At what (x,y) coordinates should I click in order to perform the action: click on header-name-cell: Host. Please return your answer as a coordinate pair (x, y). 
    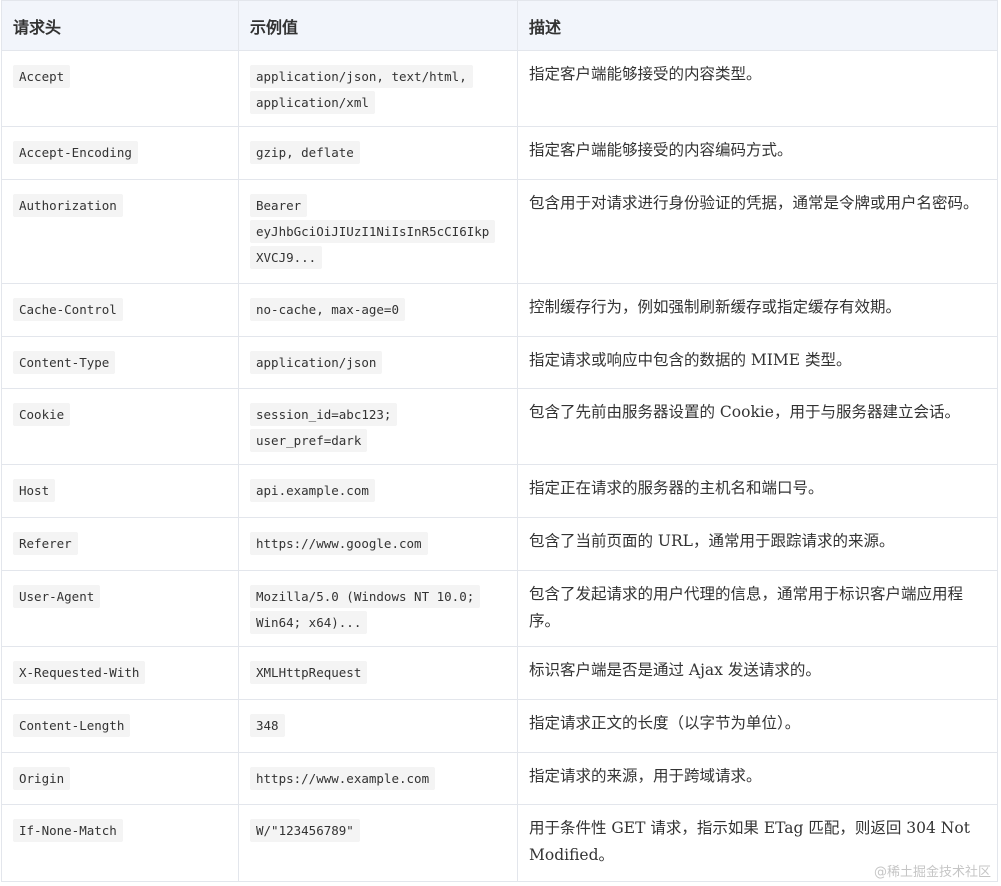
    Looking at the image, I should click on (120, 491).